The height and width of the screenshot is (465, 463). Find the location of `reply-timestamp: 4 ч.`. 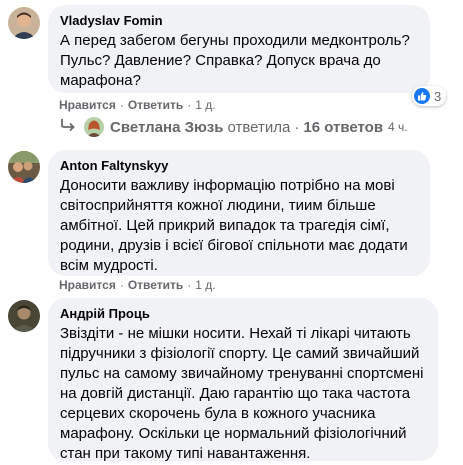

reply-timestamp: 4 ч. is located at coordinates (398, 127).